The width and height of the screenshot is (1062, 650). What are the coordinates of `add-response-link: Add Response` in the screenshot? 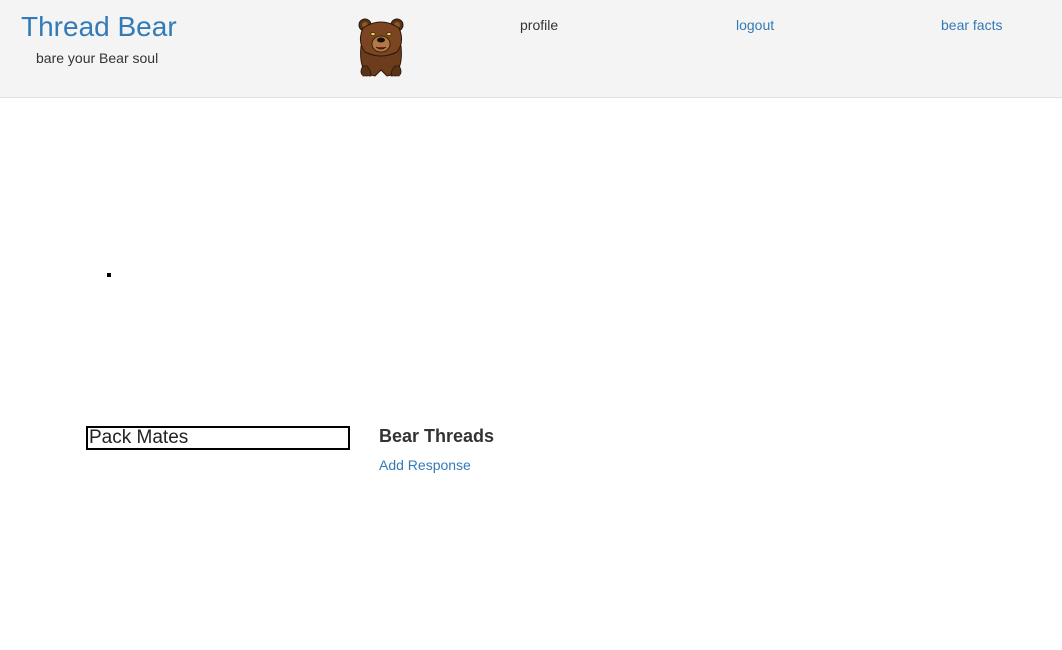 It's located at (425, 465).